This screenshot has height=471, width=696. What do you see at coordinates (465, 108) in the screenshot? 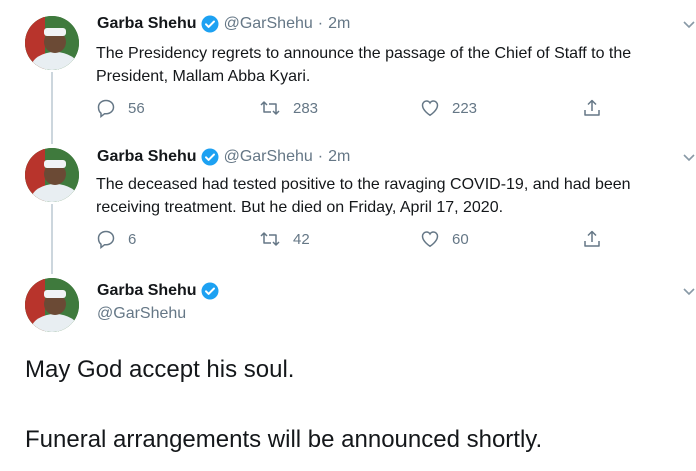
I see `like-count: 223` at bounding box center [465, 108].